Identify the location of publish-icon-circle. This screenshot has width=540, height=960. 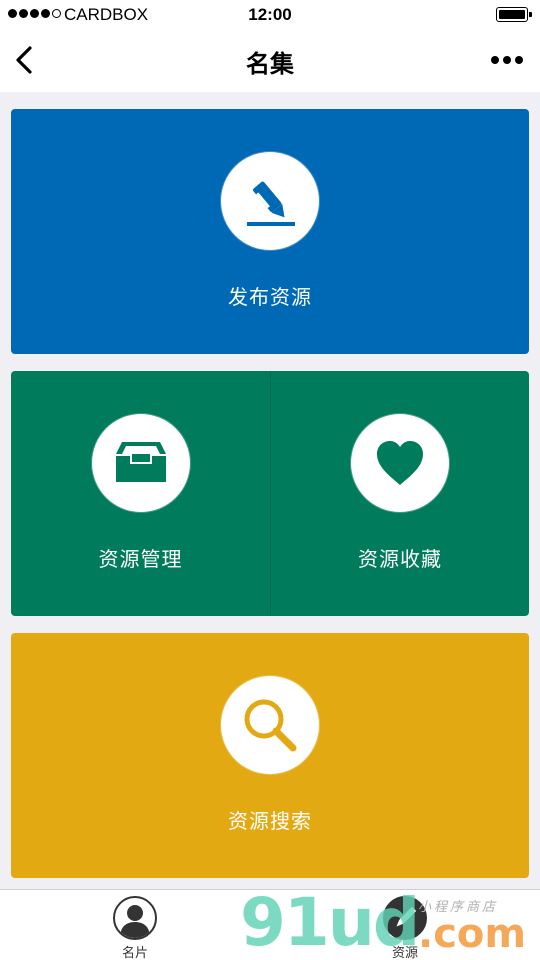
(270, 201).